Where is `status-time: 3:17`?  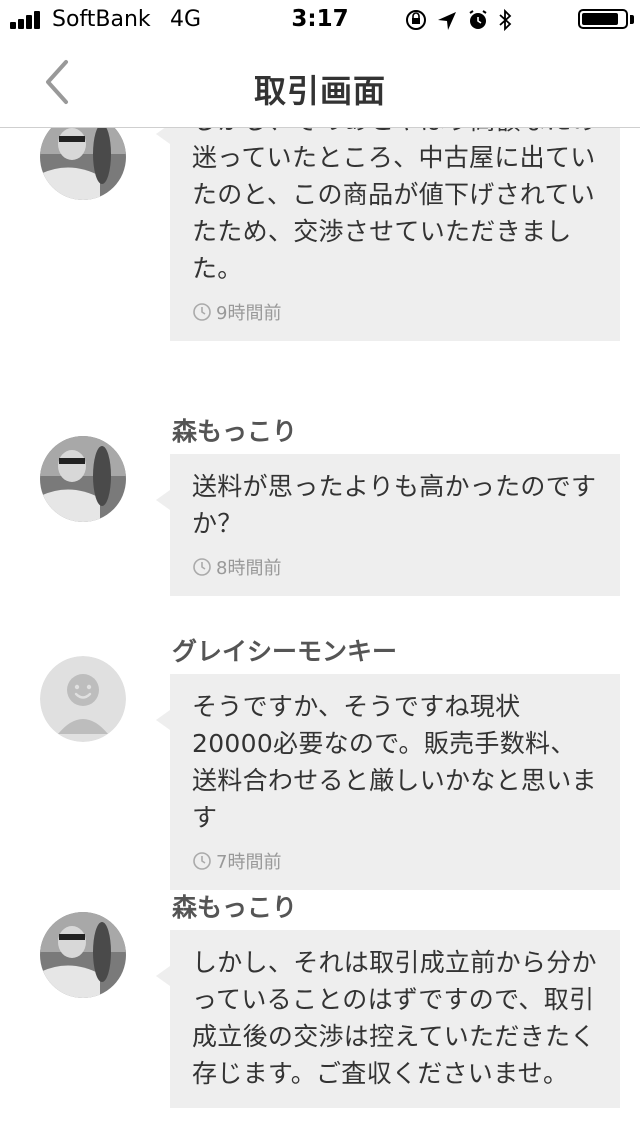 status-time: 3:17 is located at coordinates (320, 19).